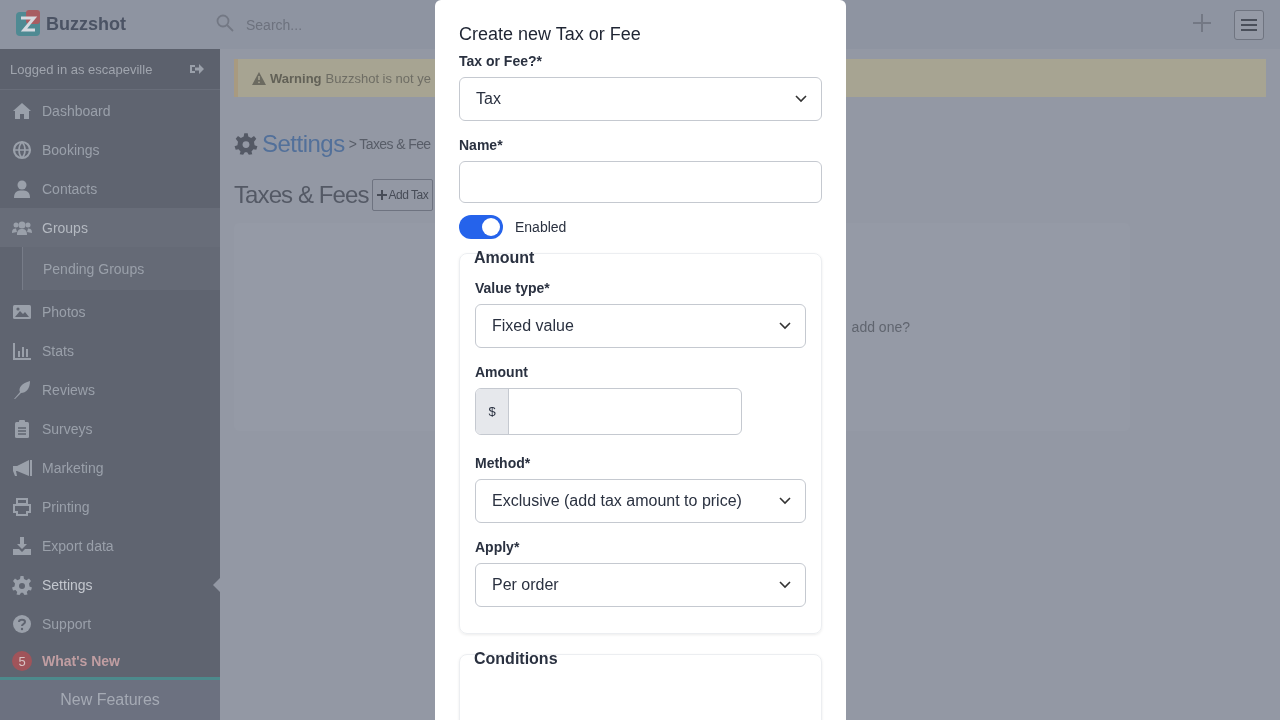 The height and width of the screenshot is (720, 1280). Describe the element at coordinates (22, 506) in the screenshot. I see `printer-icon` at that location.